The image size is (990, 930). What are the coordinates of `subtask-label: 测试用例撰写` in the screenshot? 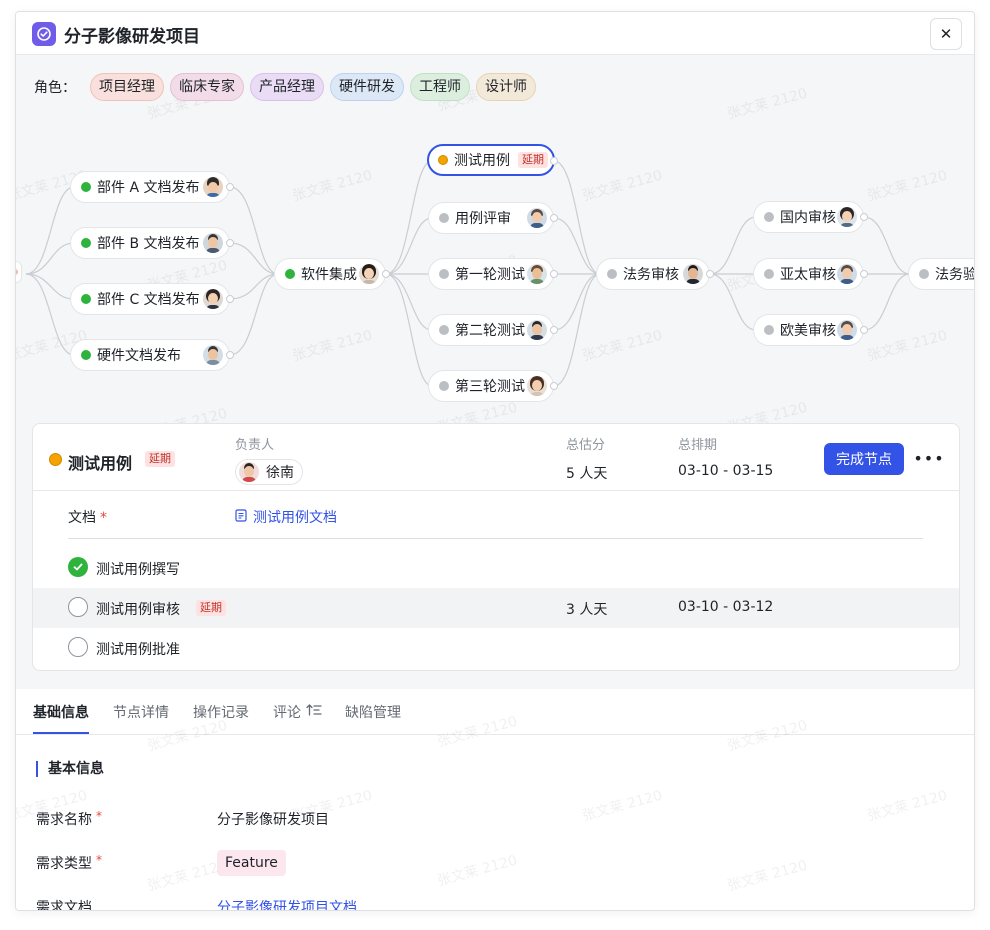 It's located at (138, 570).